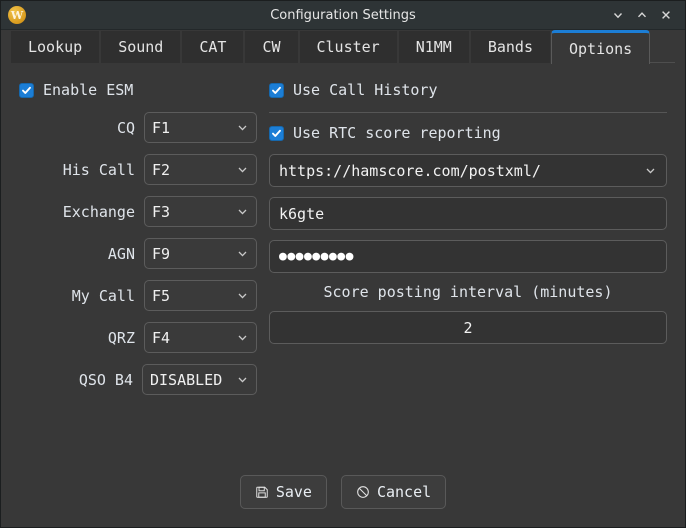 Image resolution: width=686 pixels, height=528 pixels. What do you see at coordinates (138, 337) in the screenshot?
I see `qrz-row: QRZ F4` at bounding box center [138, 337].